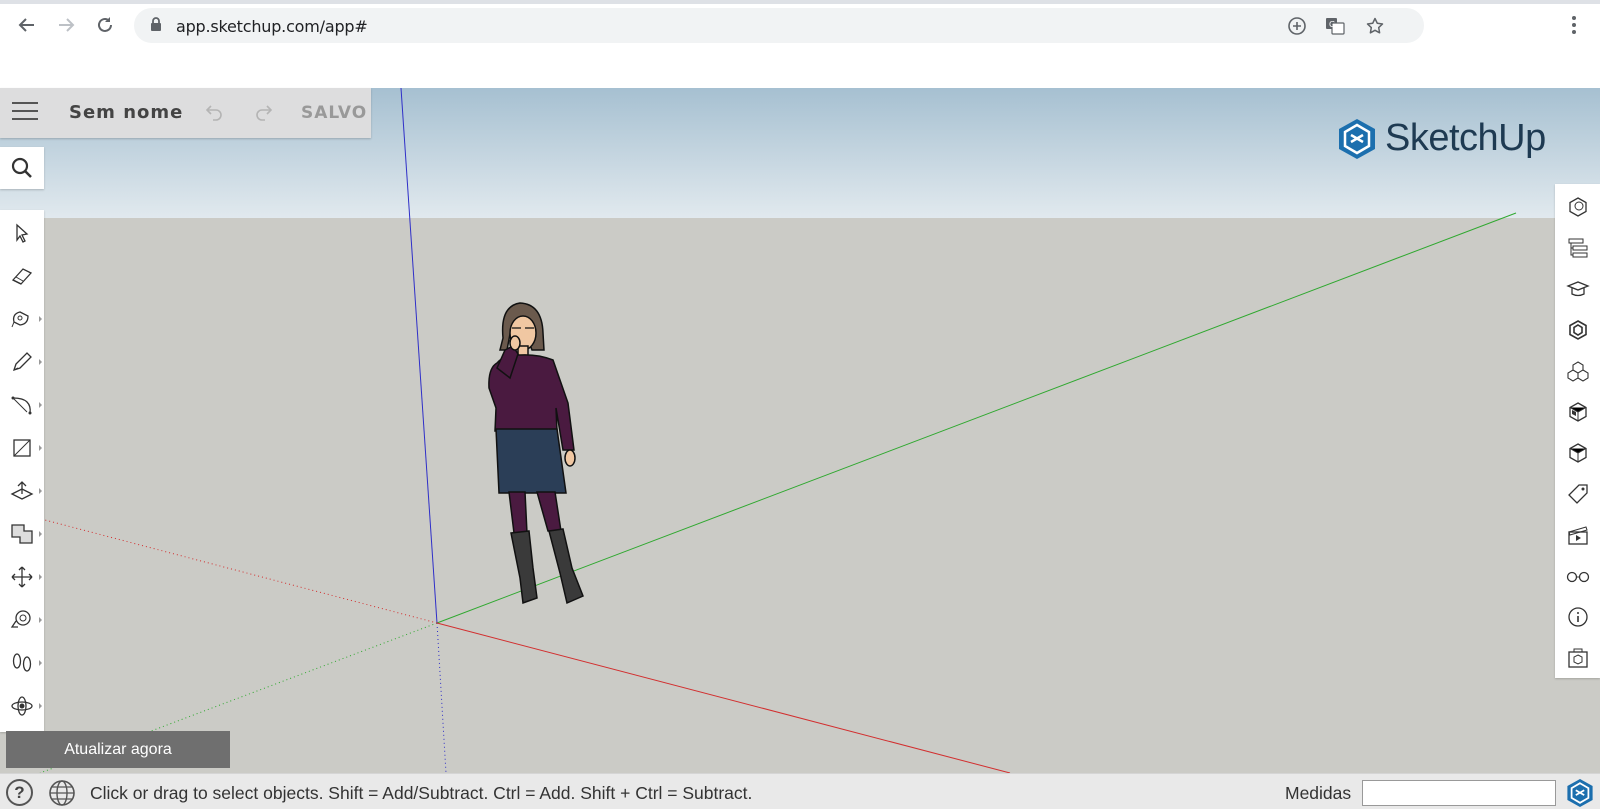 Image resolution: width=1600 pixels, height=809 pixels. What do you see at coordinates (723, 697) in the screenshot?
I see `red-axis` at bounding box center [723, 697].